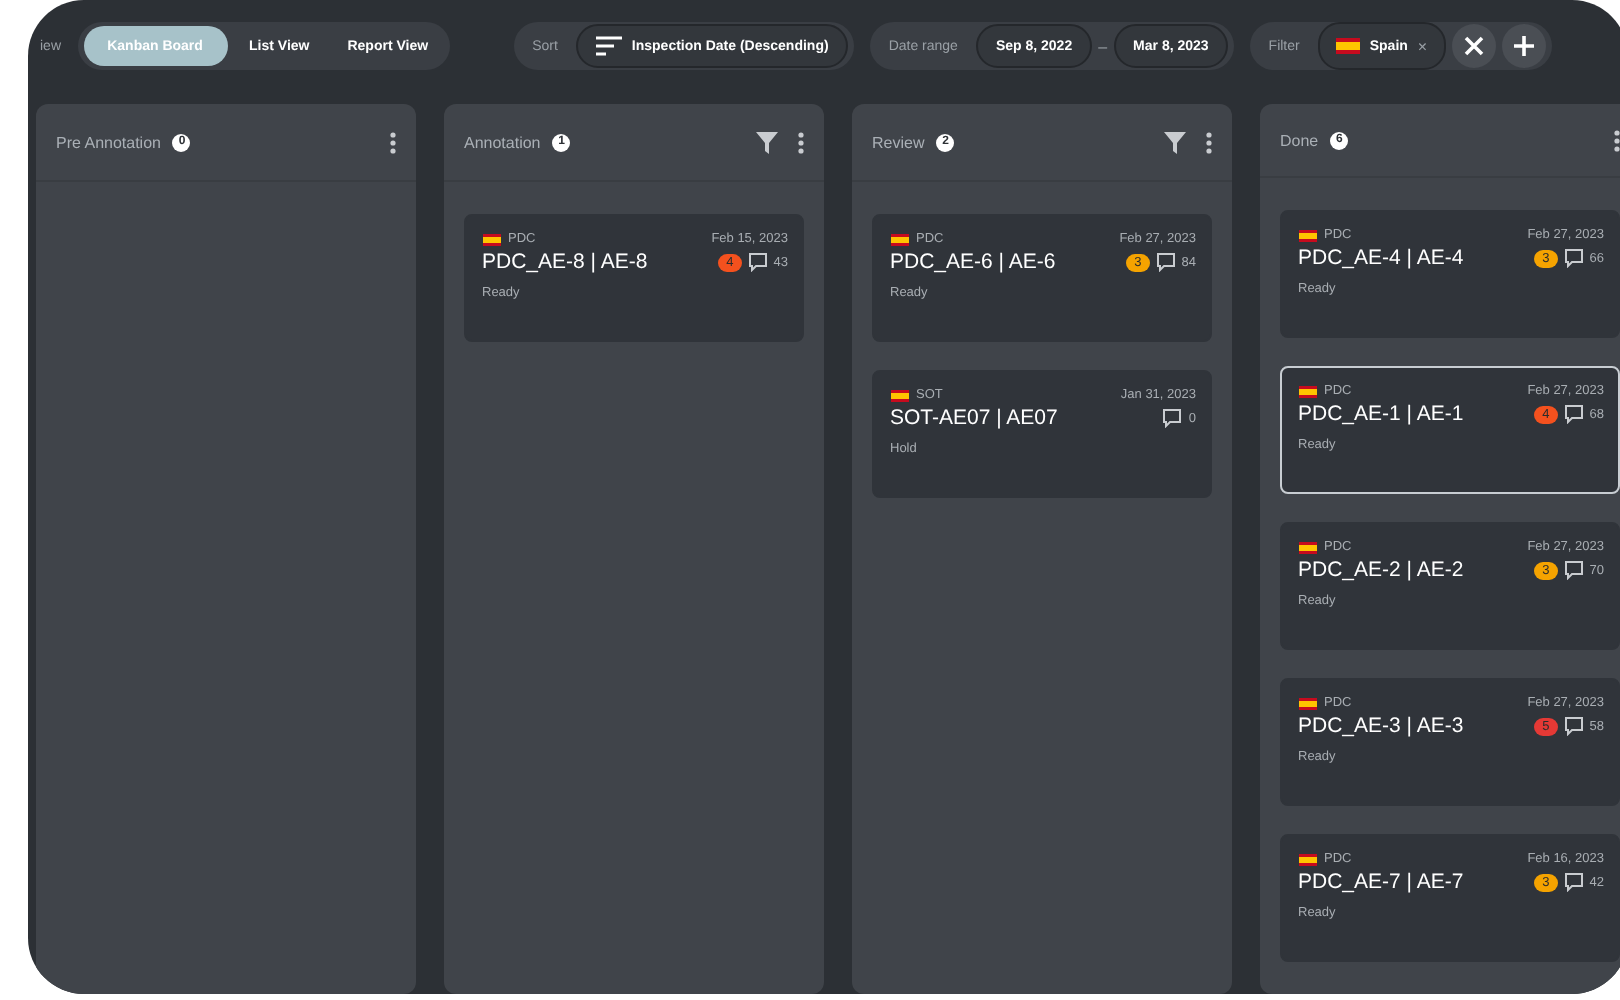  I want to click on card-title: PDC_AE-3 | AE-3, so click(1381, 726).